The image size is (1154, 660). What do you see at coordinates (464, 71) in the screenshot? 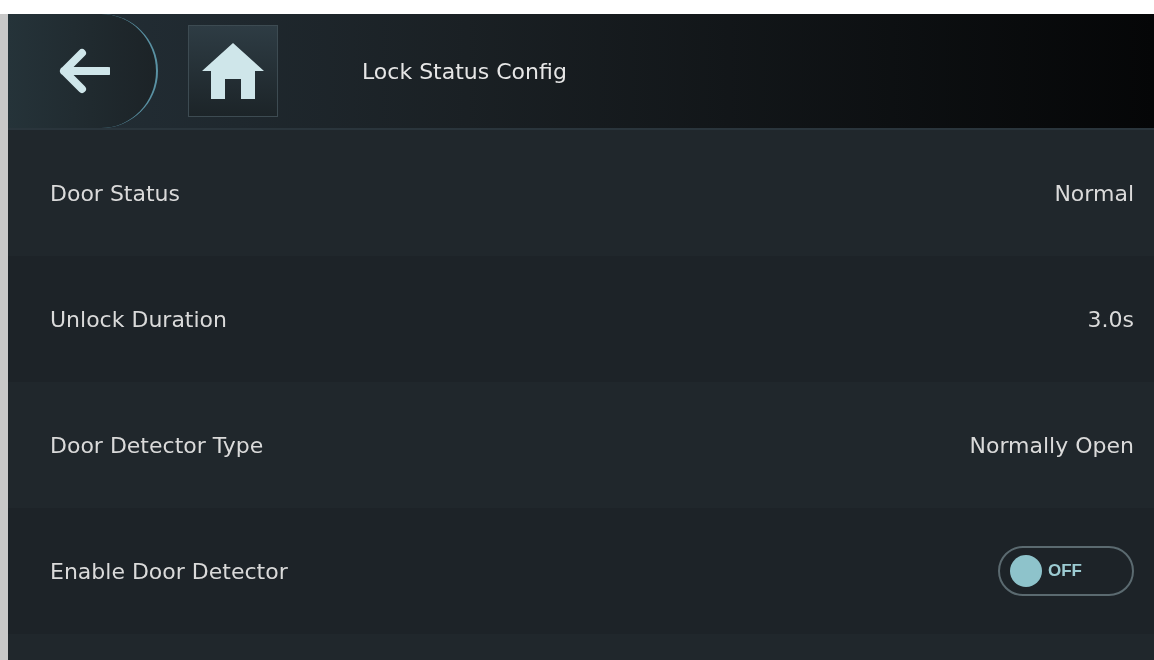
I see `screen-title: Lock Status Config` at bounding box center [464, 71].